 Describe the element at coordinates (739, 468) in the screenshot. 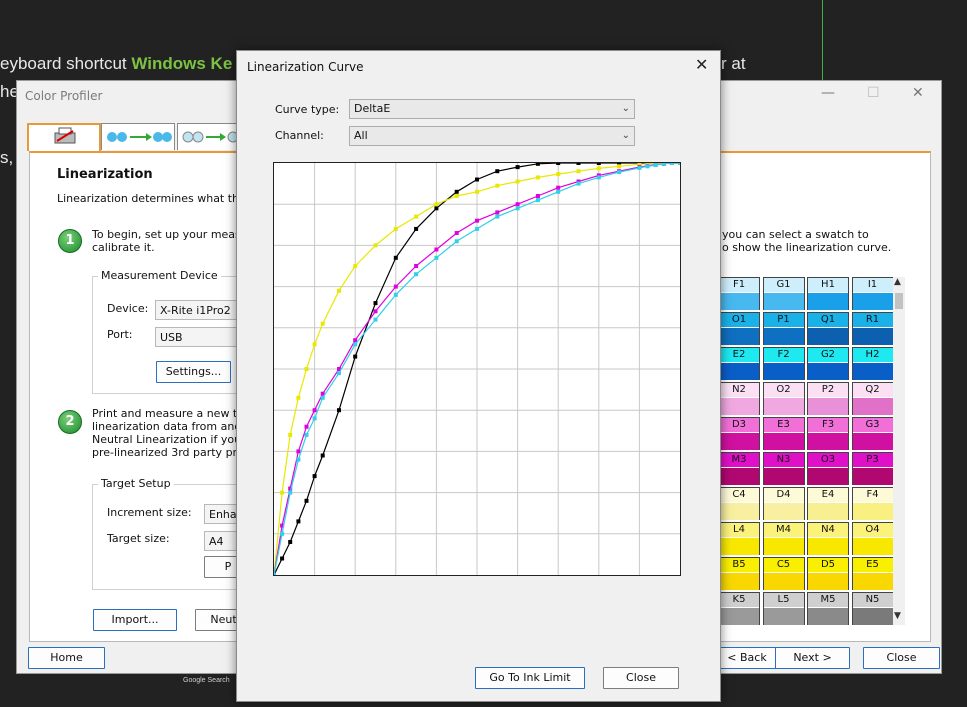

I see `swatch-cell: M3` at that location.